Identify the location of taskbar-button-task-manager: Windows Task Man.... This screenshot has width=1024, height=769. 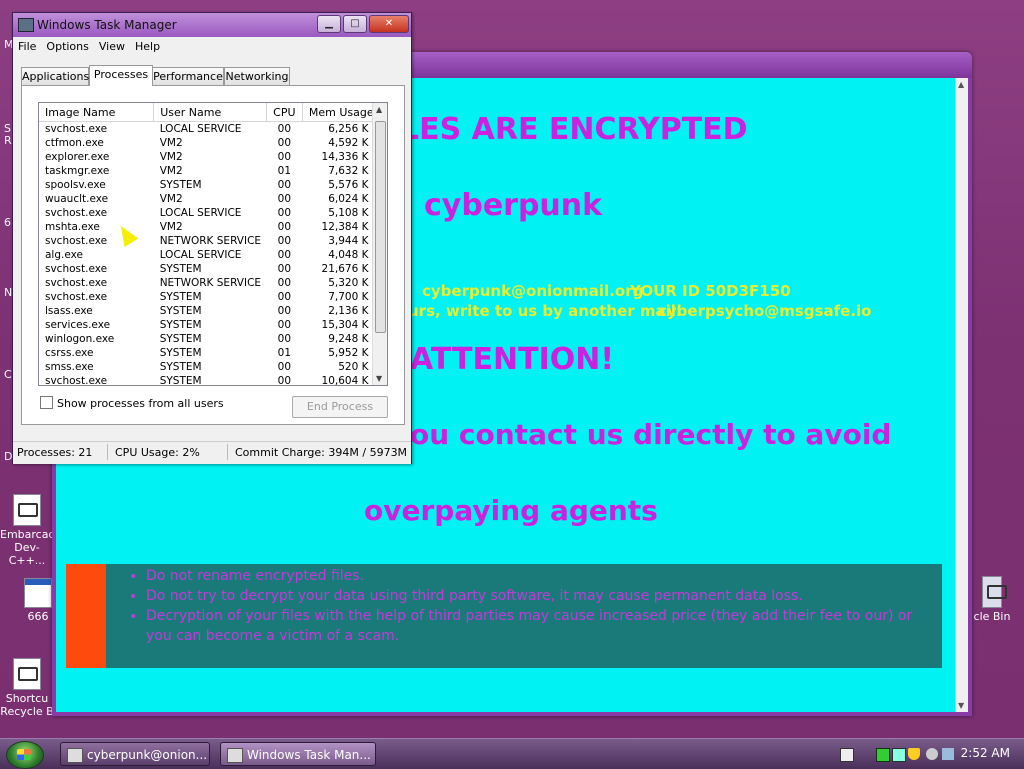
(298, 754).